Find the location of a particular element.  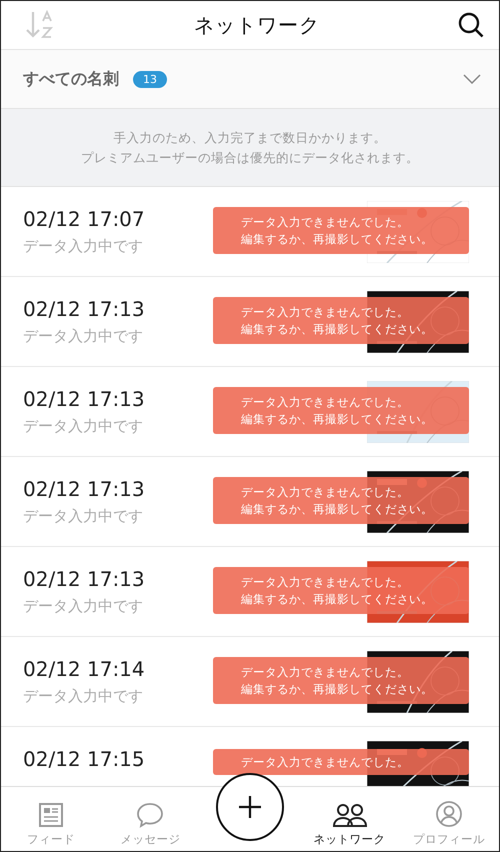

screen-title: ネットワーク is located at coordinates (257, 25).